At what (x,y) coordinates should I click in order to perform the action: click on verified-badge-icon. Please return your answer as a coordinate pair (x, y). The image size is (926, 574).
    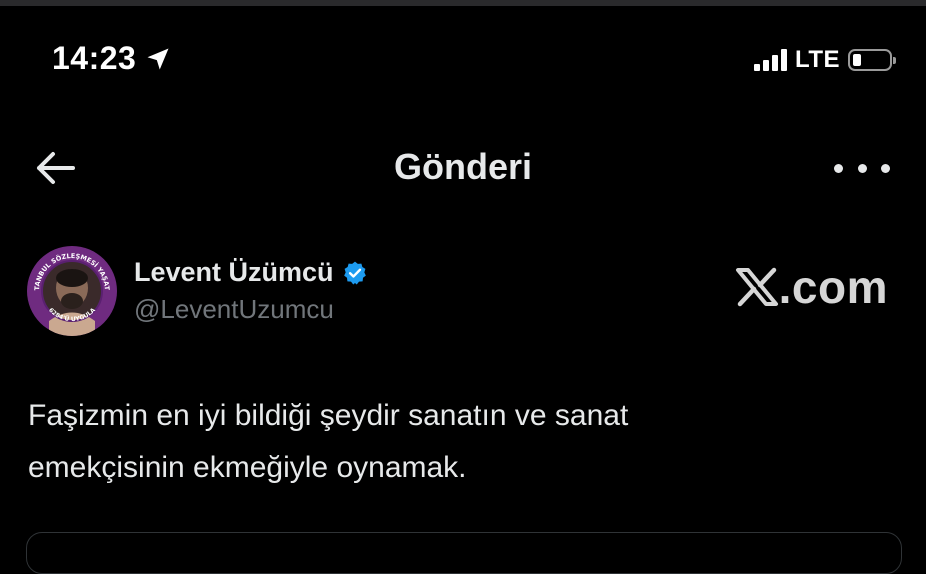
    Looking at the image, I should click on (354, 272).